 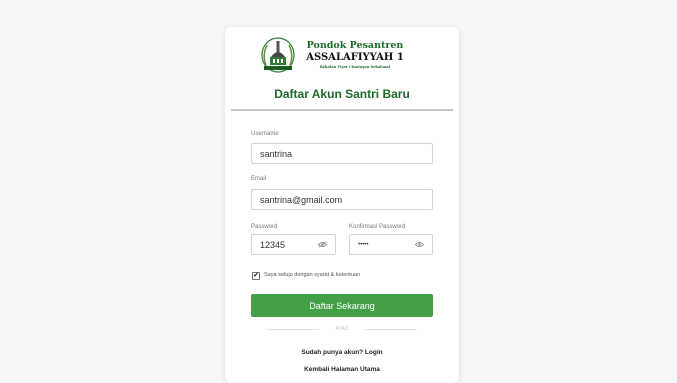 I want to click on home-link: Kembali Halaman Utama, so click(x=342, y=369).